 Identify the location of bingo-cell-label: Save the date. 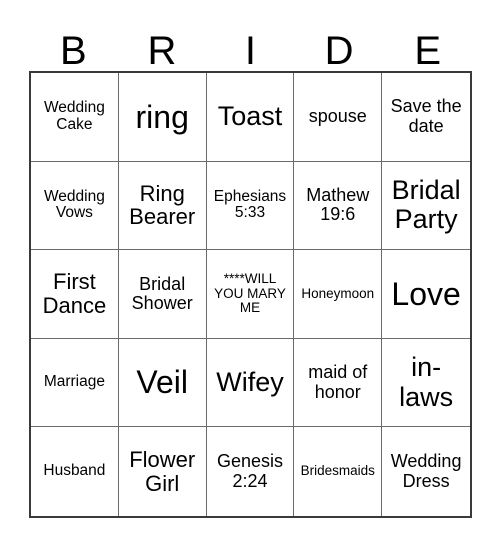
(426, 116).